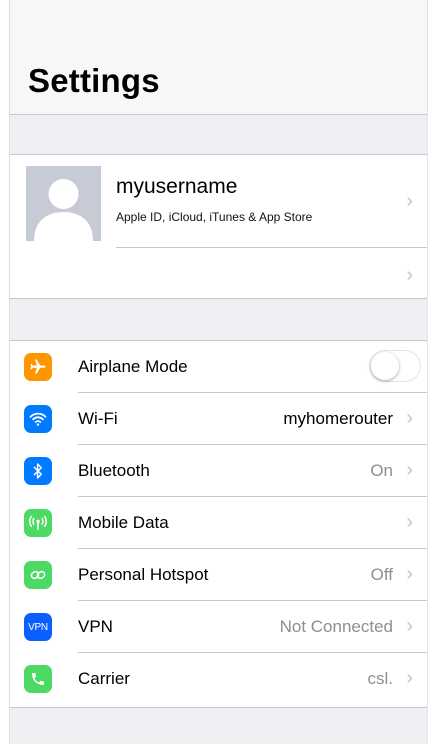 The width and height of the screenshot is (432, 744). What do you see at coordinates (218, 419) in the screenshot?
I see `row-wifi: Wi-Fi myhomerouter ›` at bounding box center [218, 419].